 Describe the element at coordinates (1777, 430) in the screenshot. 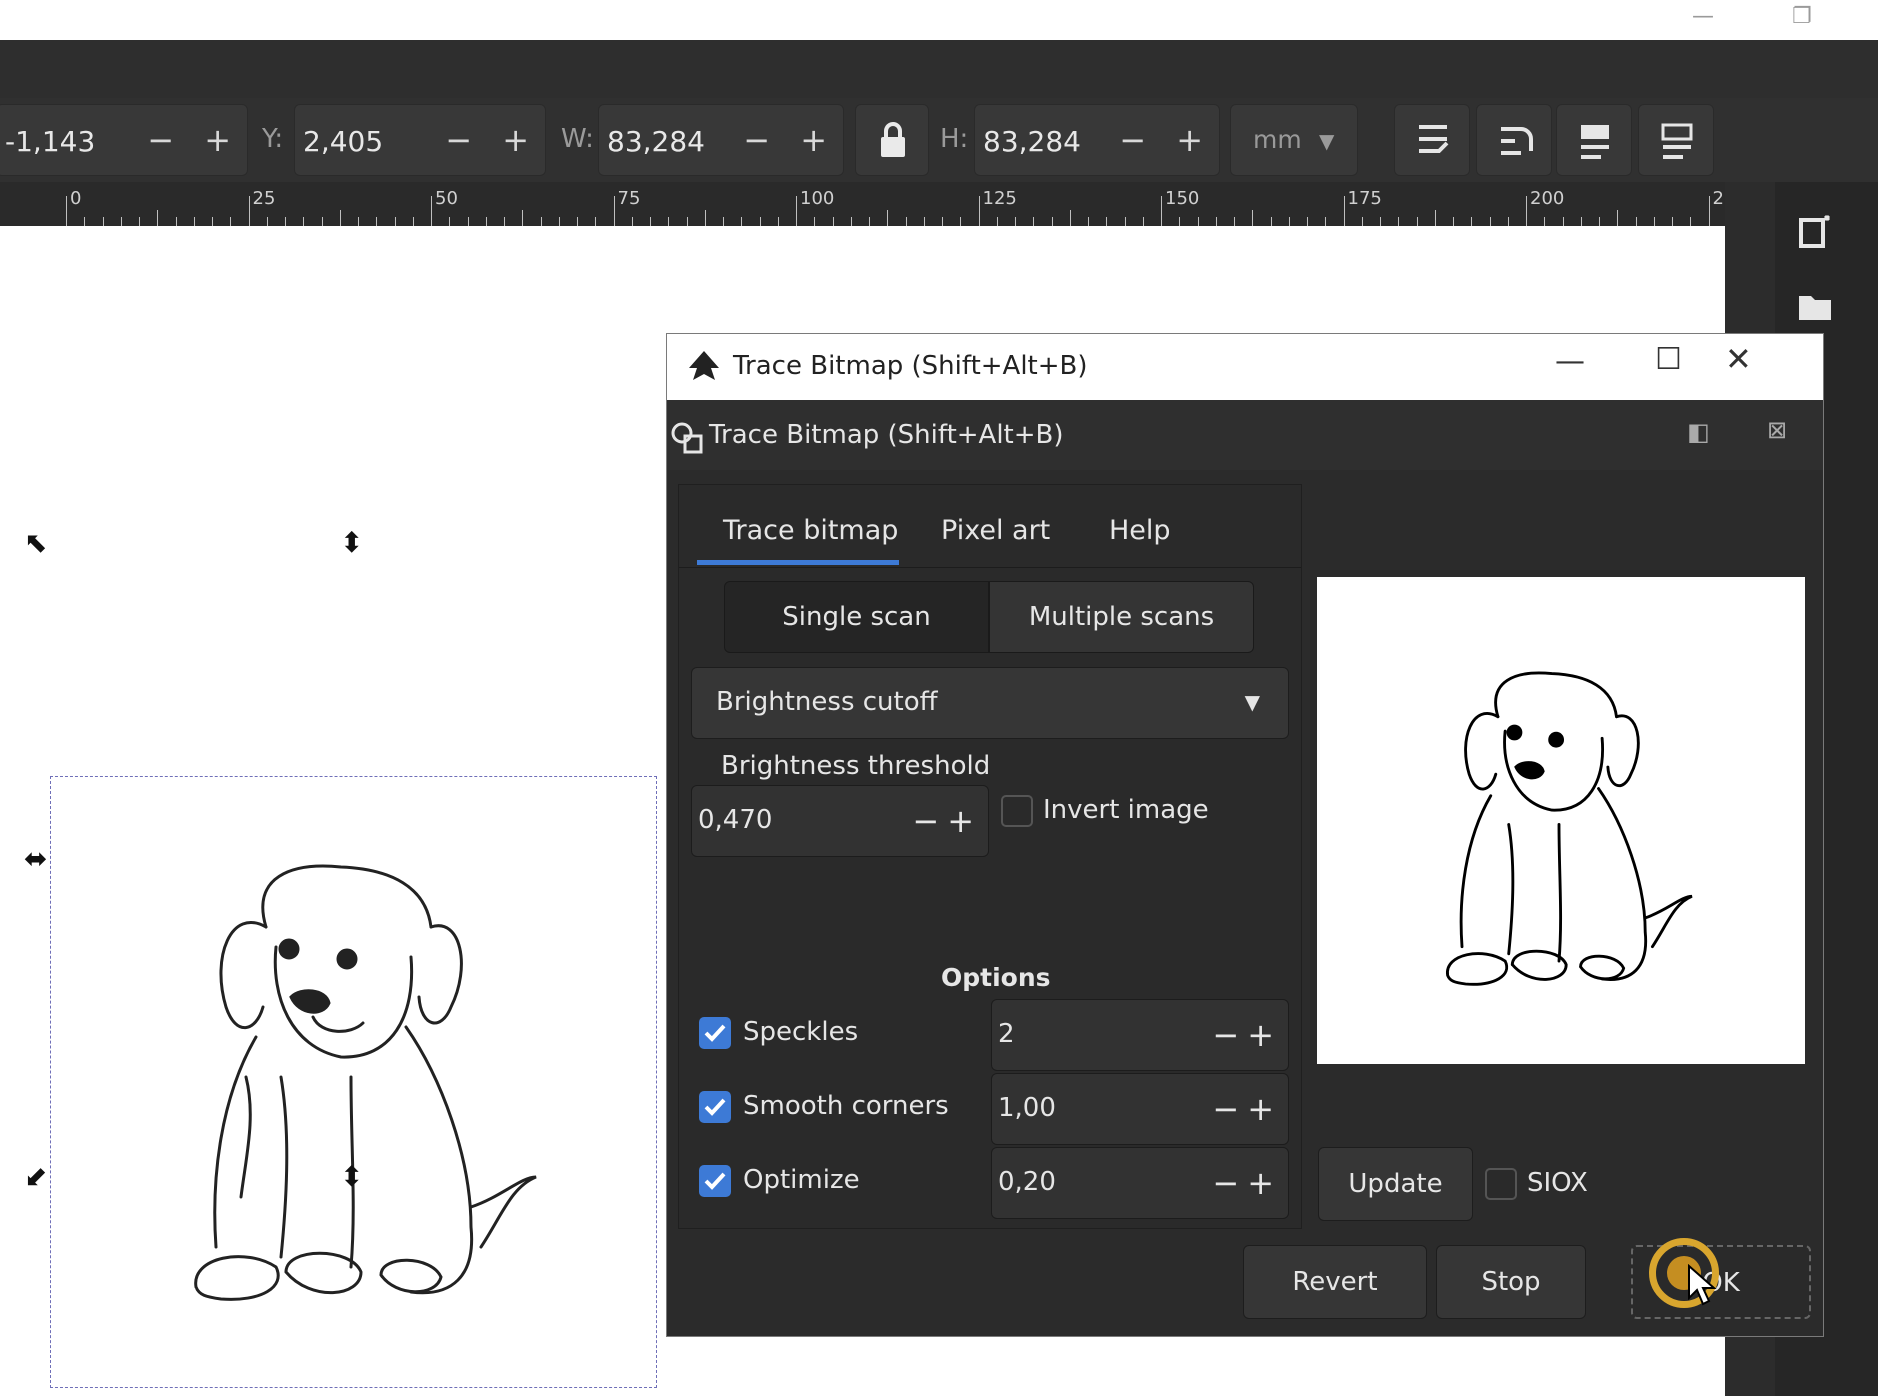

I see `close-panel-icon: ⊠` at that location.